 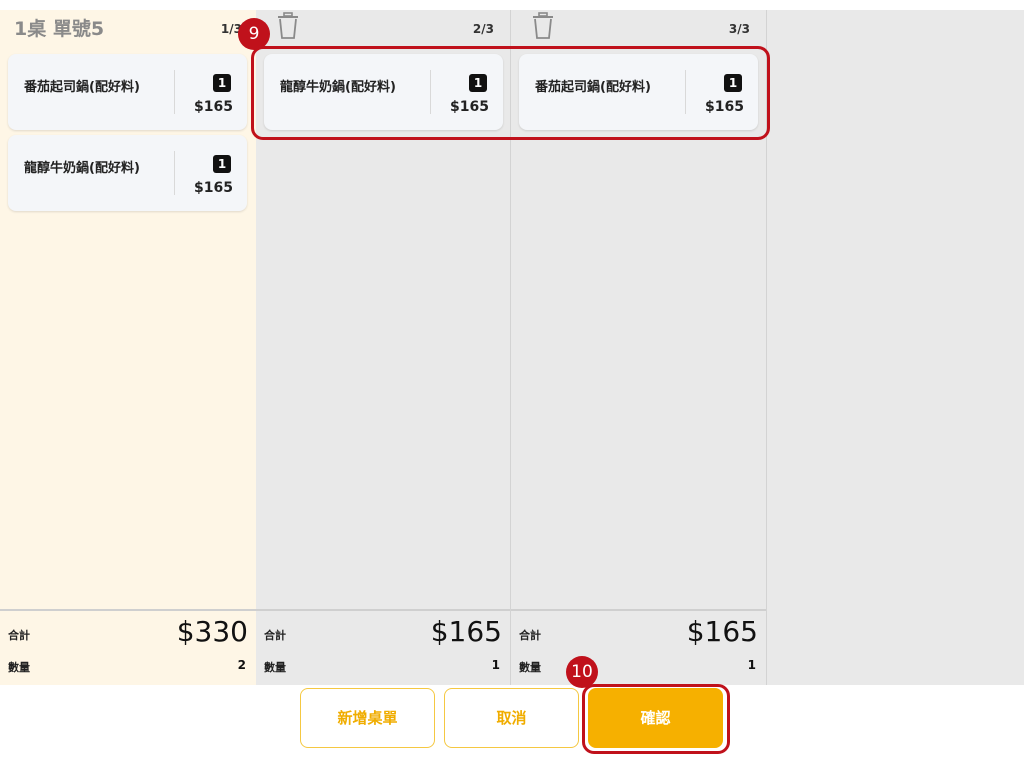 I want to click on page-indicator: 3/3, so click(x=739, y=29).